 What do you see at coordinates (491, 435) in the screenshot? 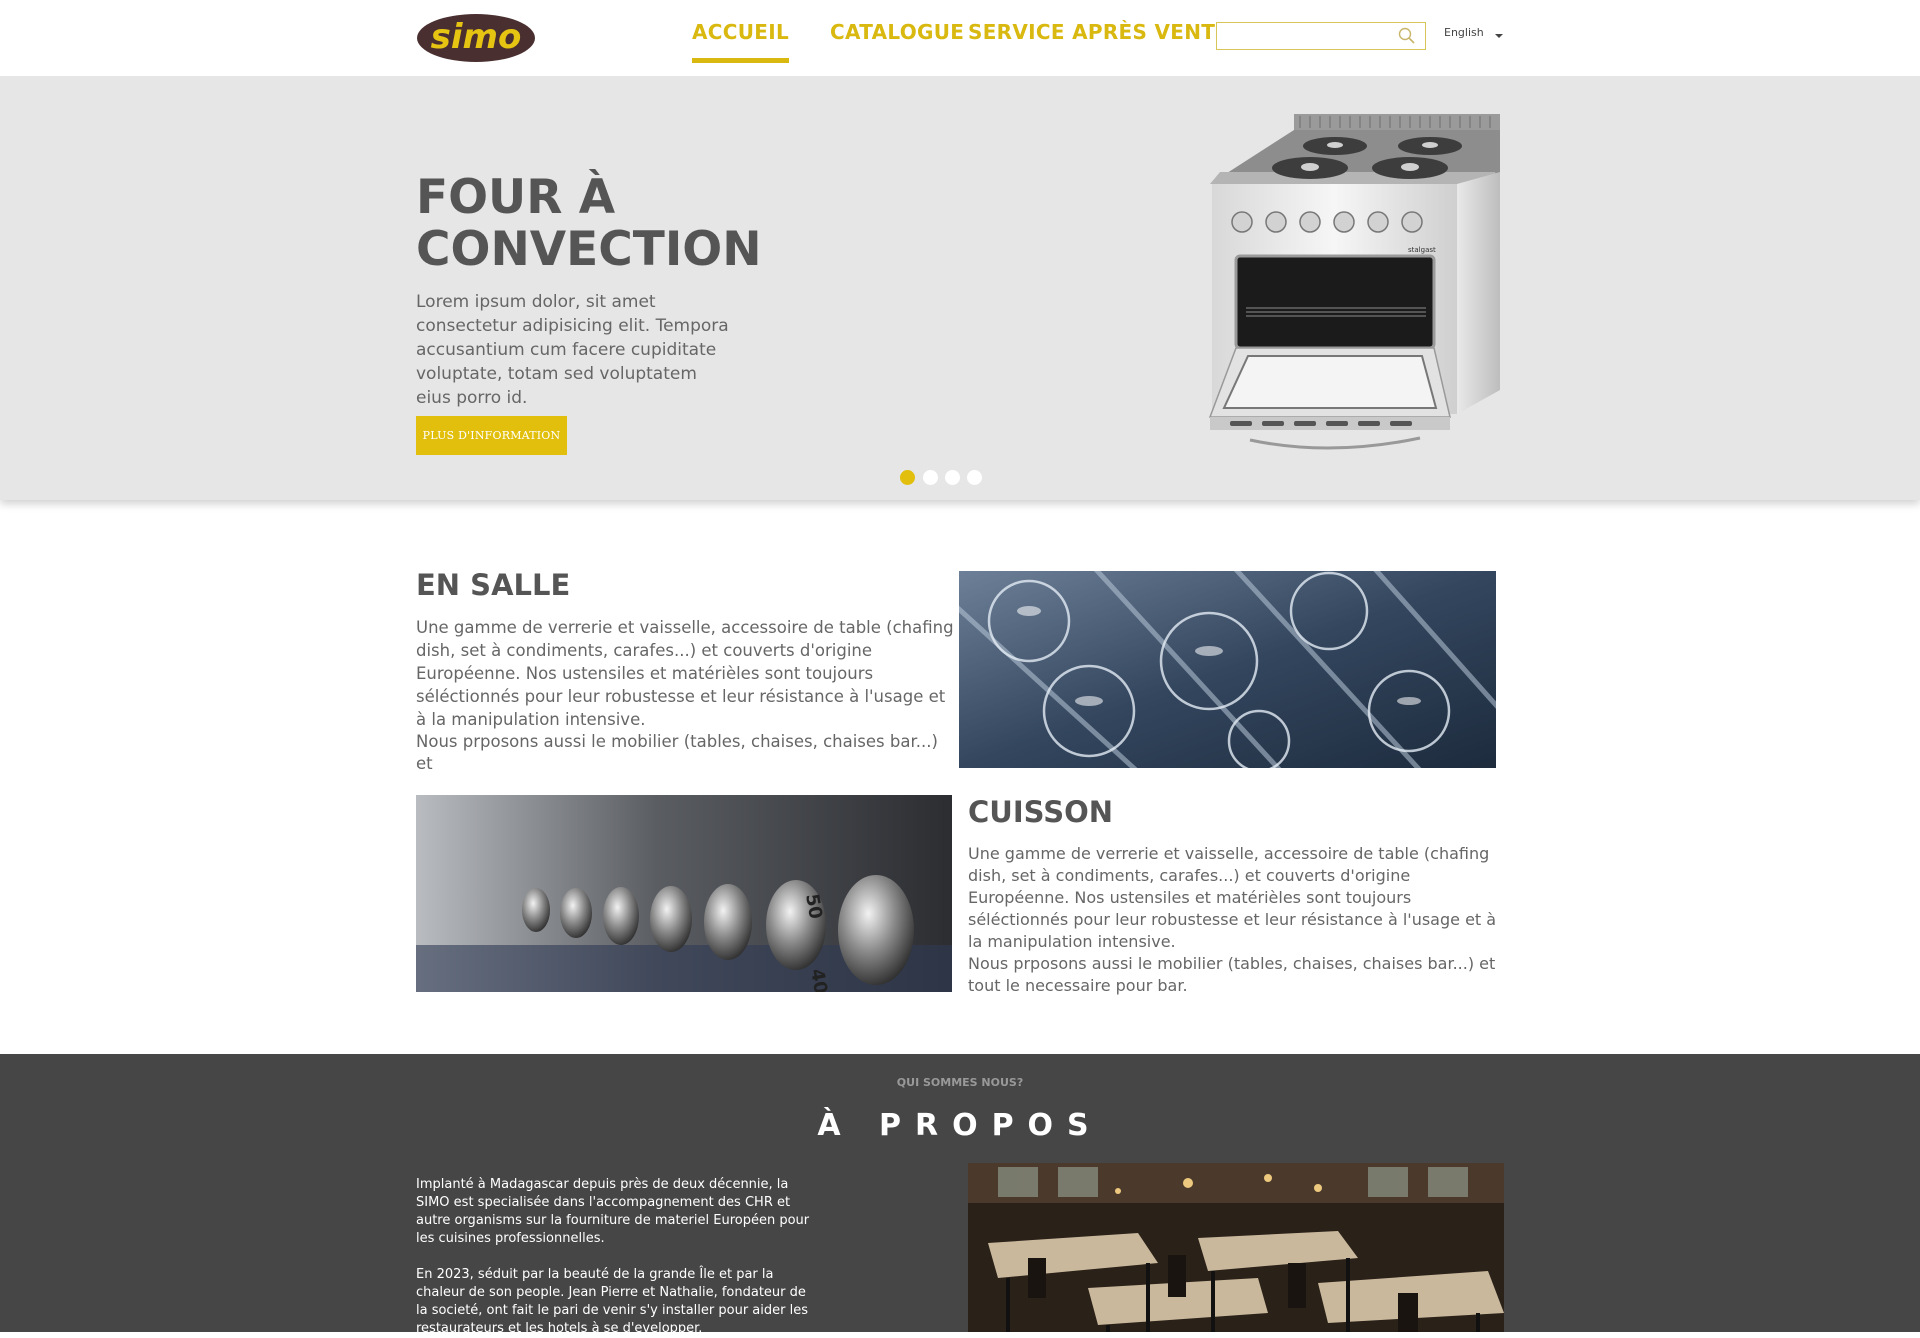
I see `more-info-button: PLUS D'INFORMATION` at bounding box center [491, 435].